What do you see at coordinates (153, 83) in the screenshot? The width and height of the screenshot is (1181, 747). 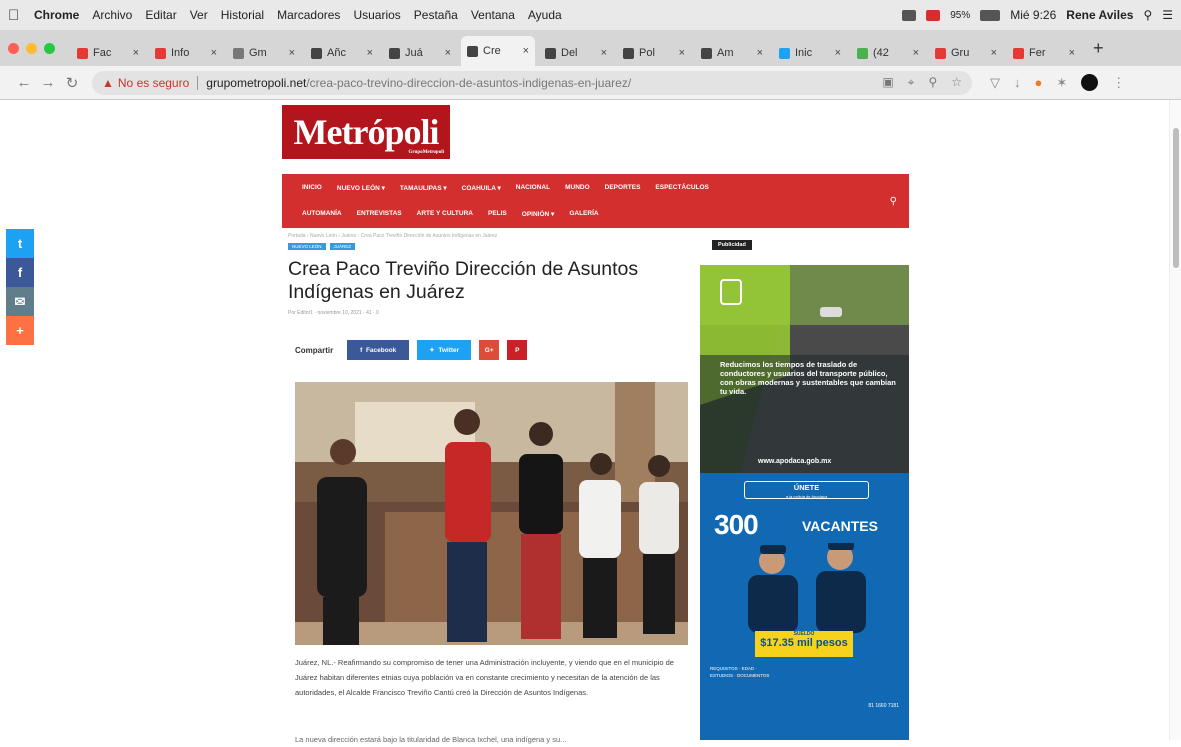 I see `security-label: No es seguro` at bounding box center [153, 83].